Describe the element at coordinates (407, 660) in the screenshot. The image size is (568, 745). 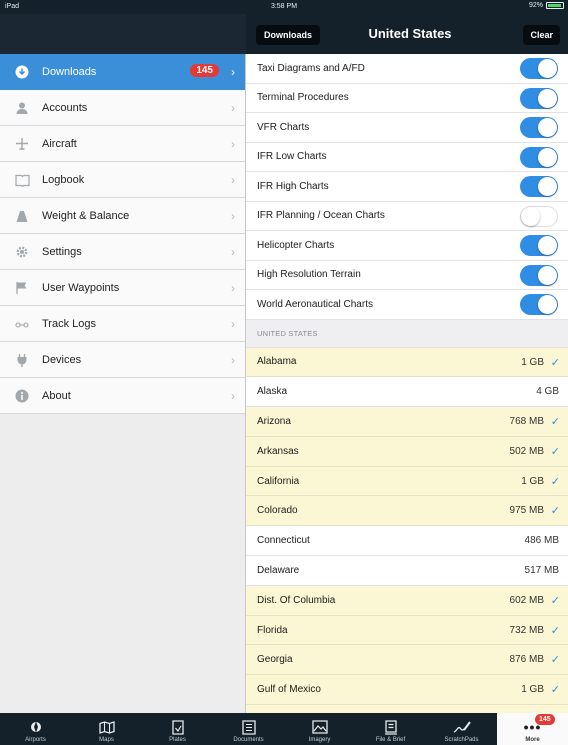
I see `state-row-georgia: Georgia 876 MB ✓` at that location.